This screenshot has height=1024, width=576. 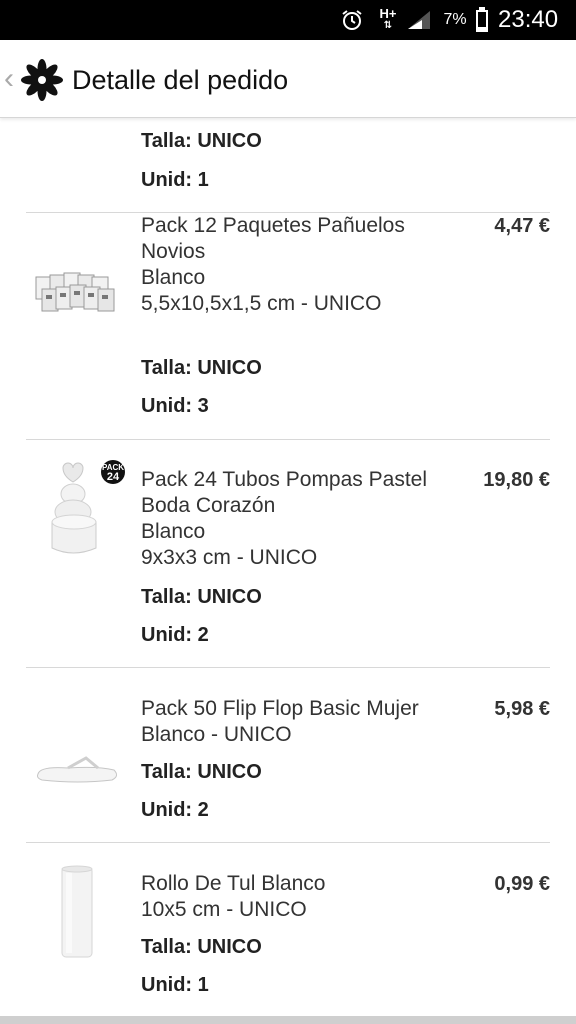 I want to click on product-name-line: Boda Corazón, so click(x=208, y=505).